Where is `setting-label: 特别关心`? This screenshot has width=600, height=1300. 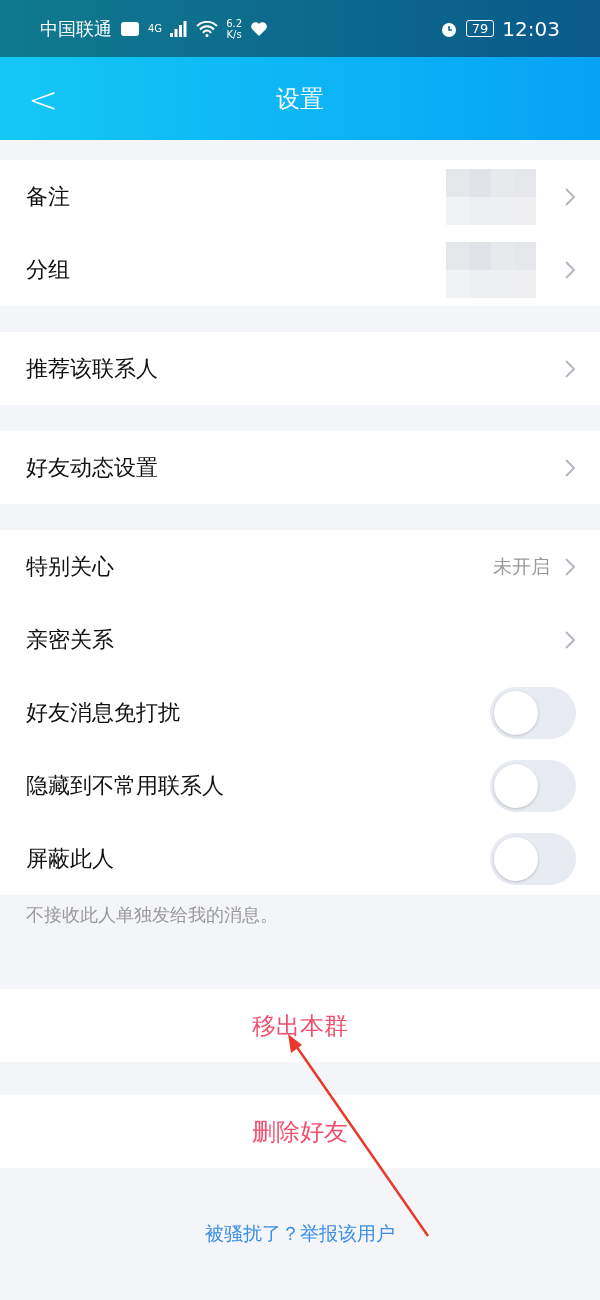 setting-label: 特别关心 is located at coordinates (70, 566).